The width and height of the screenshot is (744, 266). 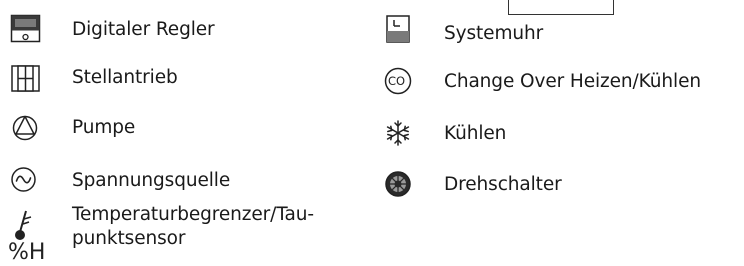 I want to click on temperature-humidity-icon: %H, so click(x=28, y=236).